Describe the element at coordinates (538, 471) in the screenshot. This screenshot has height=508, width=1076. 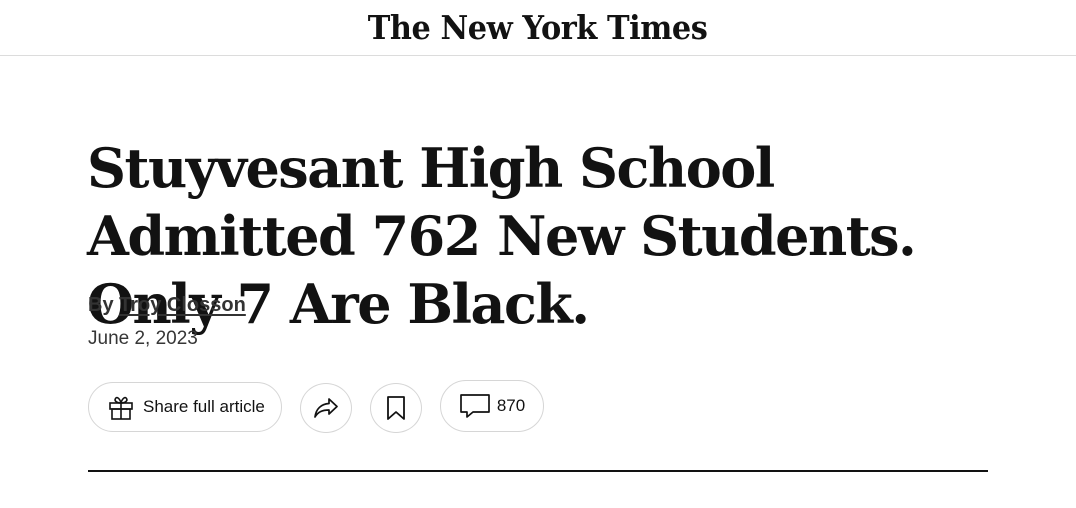
I see `header-rule` at that location.